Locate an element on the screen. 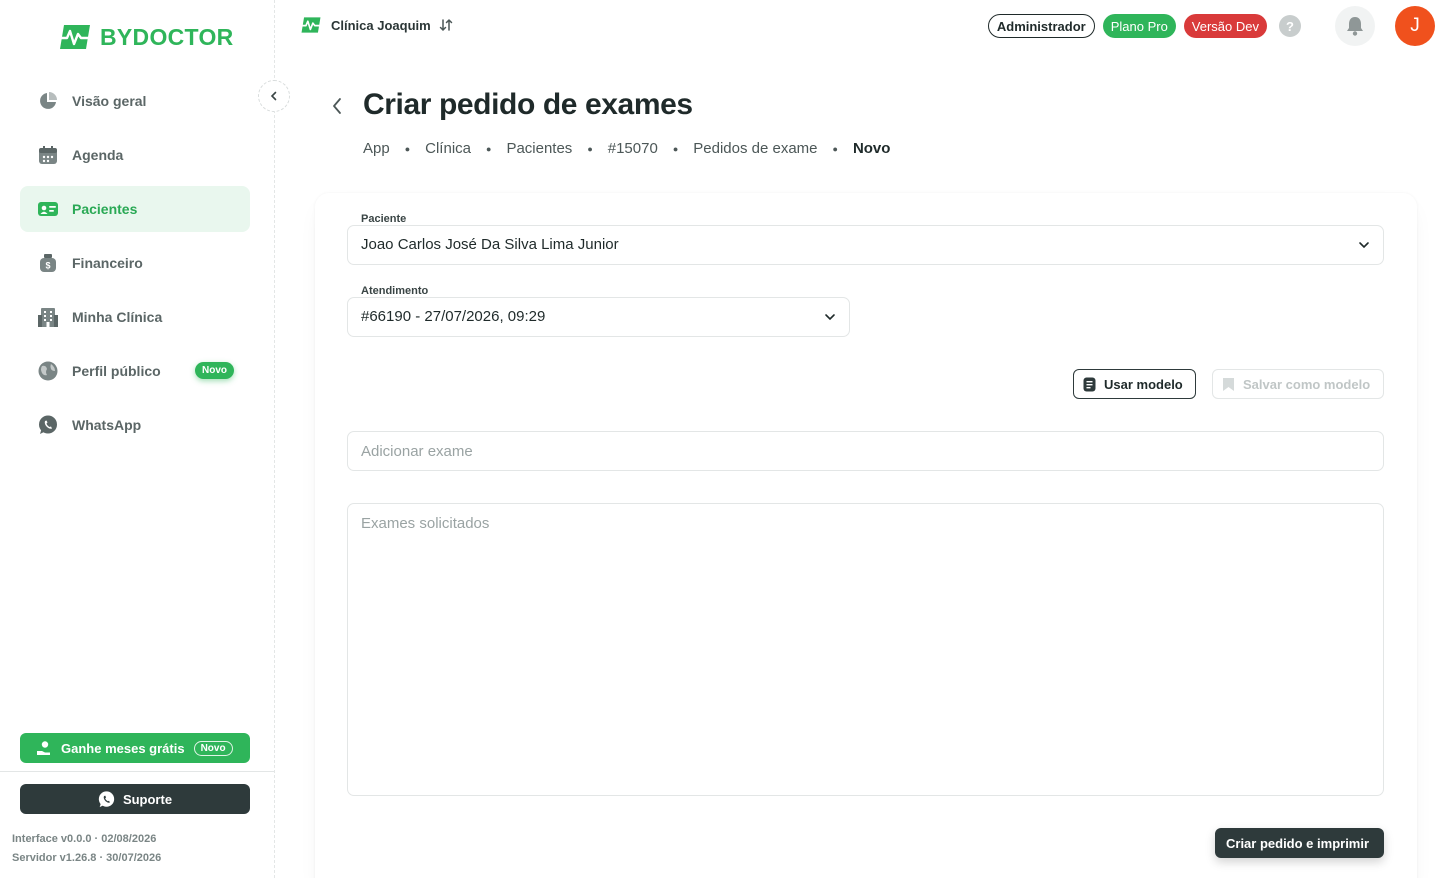 This screenshot has width=1455, height=878. appointment-select: Atendimento #66190 - 27/07/2026, 09:29 is located at coordinates (598, 311).